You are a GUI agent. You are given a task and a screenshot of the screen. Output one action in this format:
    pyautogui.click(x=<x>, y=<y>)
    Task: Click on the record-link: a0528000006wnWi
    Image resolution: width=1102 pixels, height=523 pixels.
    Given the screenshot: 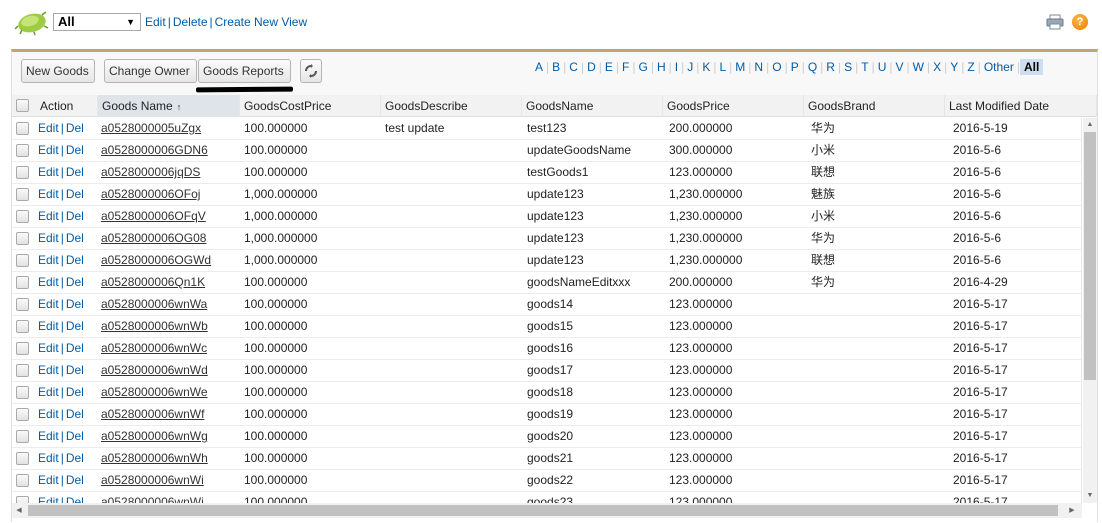 What is the action you would take?
    pyautogui.click(x=152, y=480)
    